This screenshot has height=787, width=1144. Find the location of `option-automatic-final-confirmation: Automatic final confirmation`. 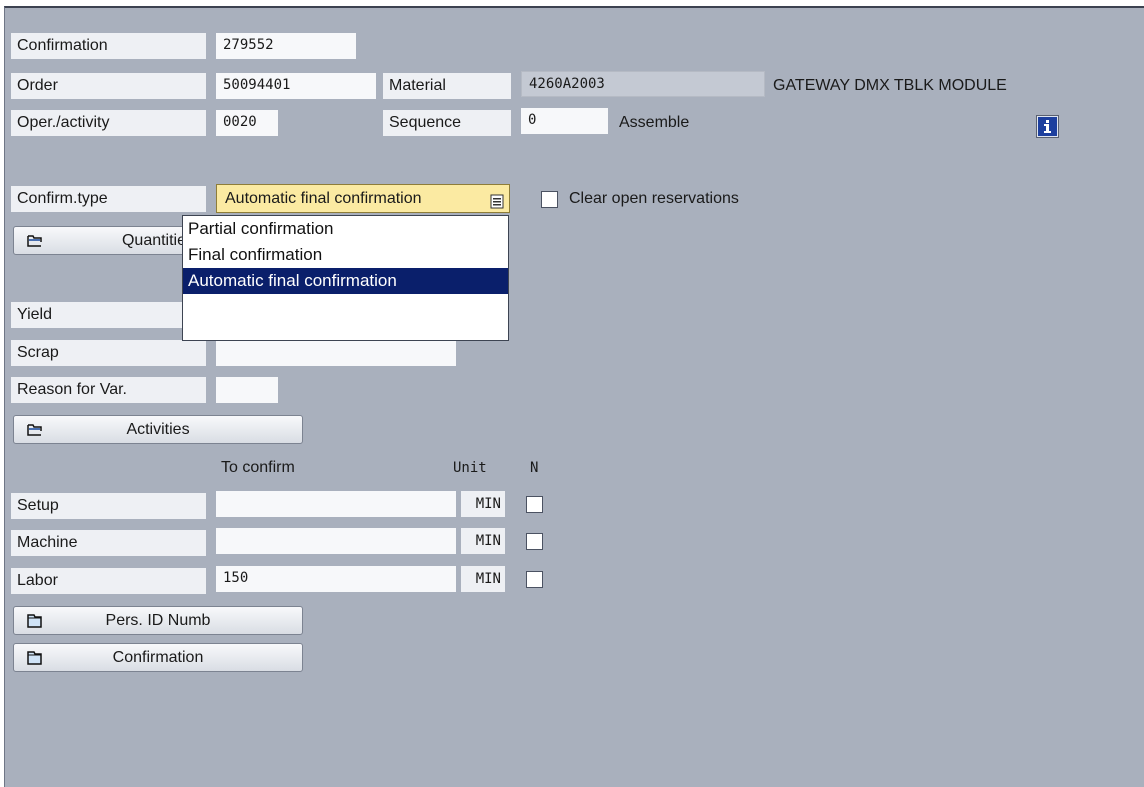

option-automatic-final-confirmation: Automatic final confirmation is located at coordinates (345, 281).